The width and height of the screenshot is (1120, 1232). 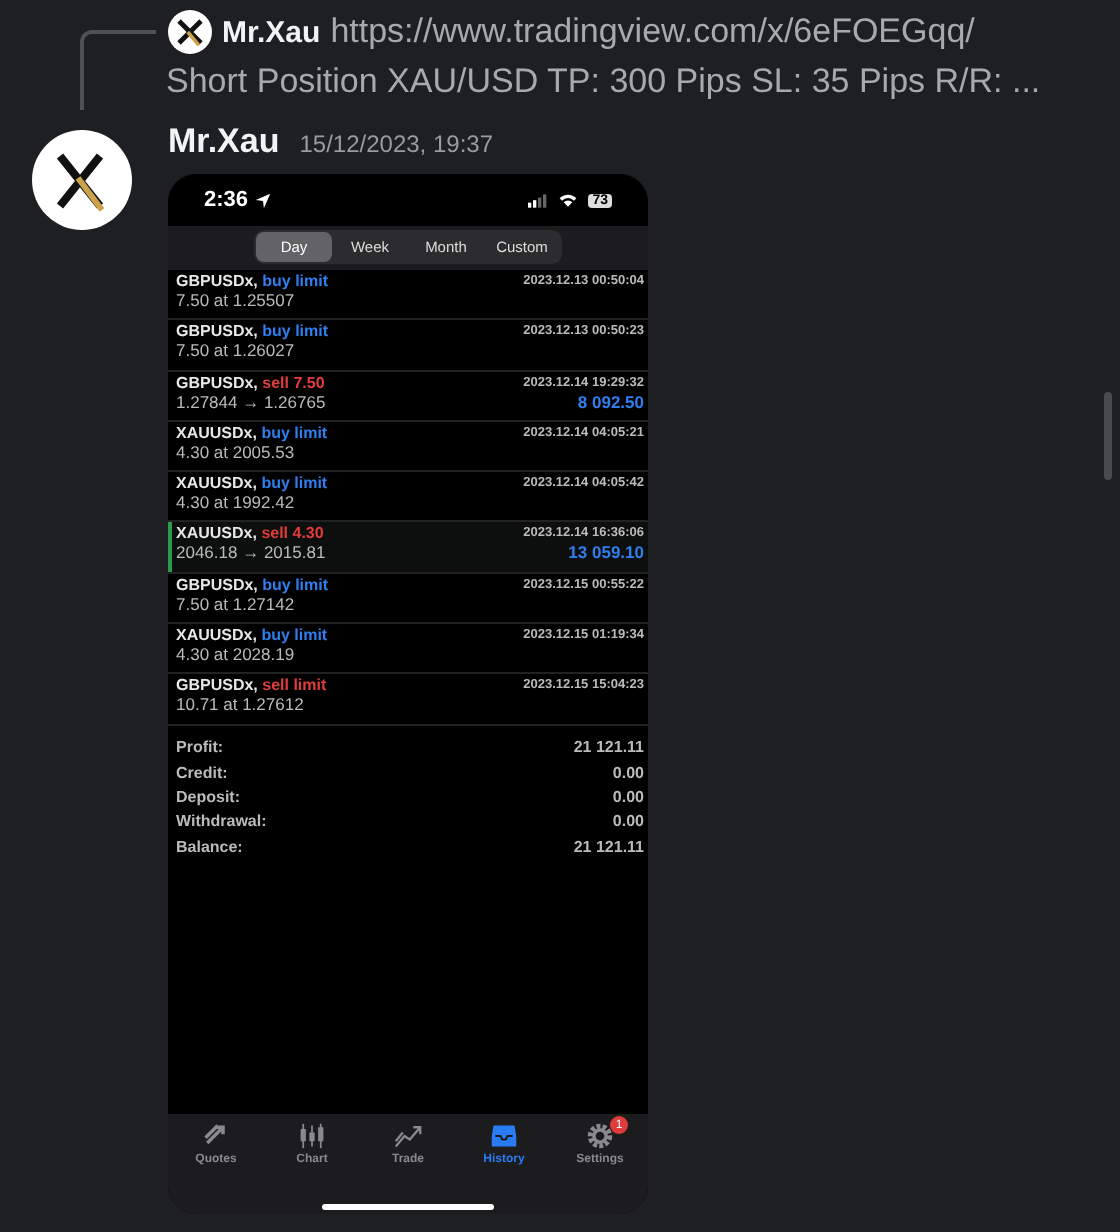 What do you see at coordinates (1108, 436) in the screenshot?
I see `scrollbar-thumb` at bounding box center [1108, 436].